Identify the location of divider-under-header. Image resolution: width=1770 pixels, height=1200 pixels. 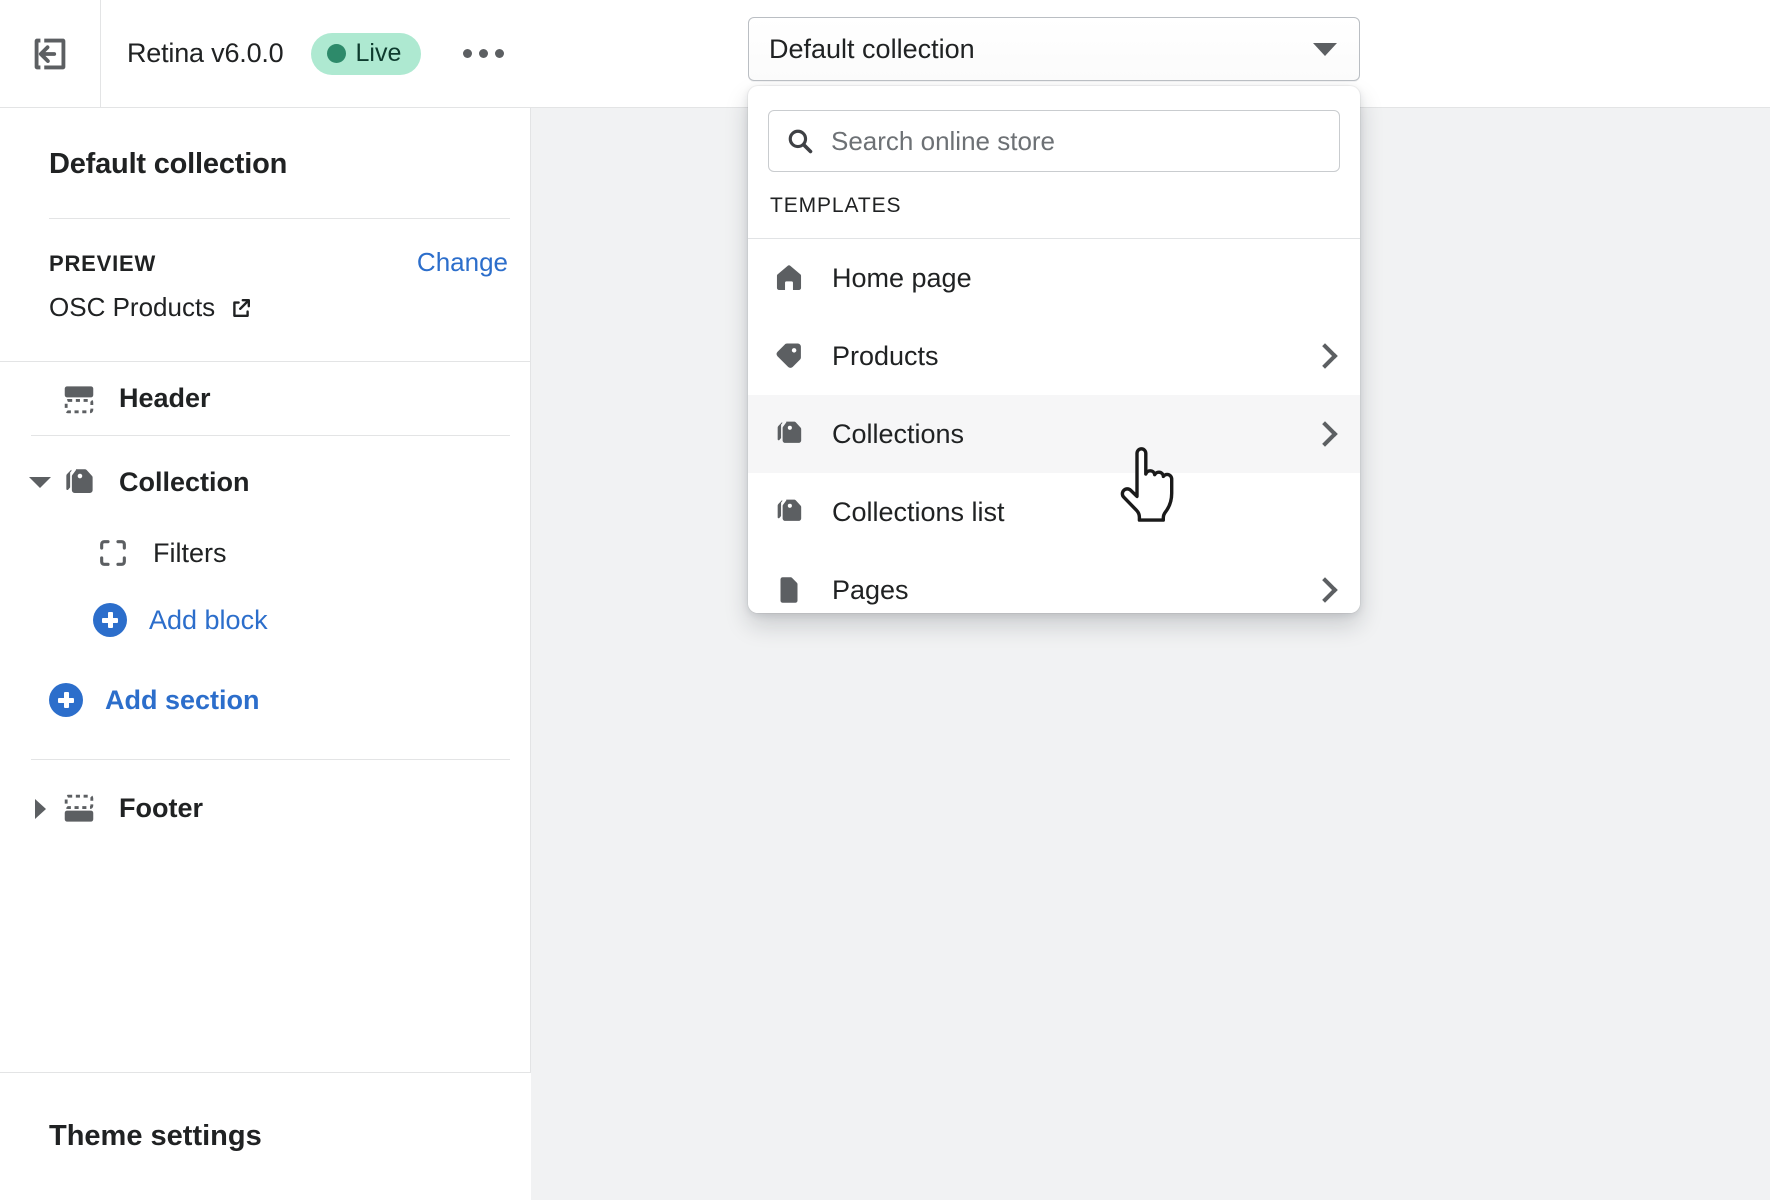
(270, 435).